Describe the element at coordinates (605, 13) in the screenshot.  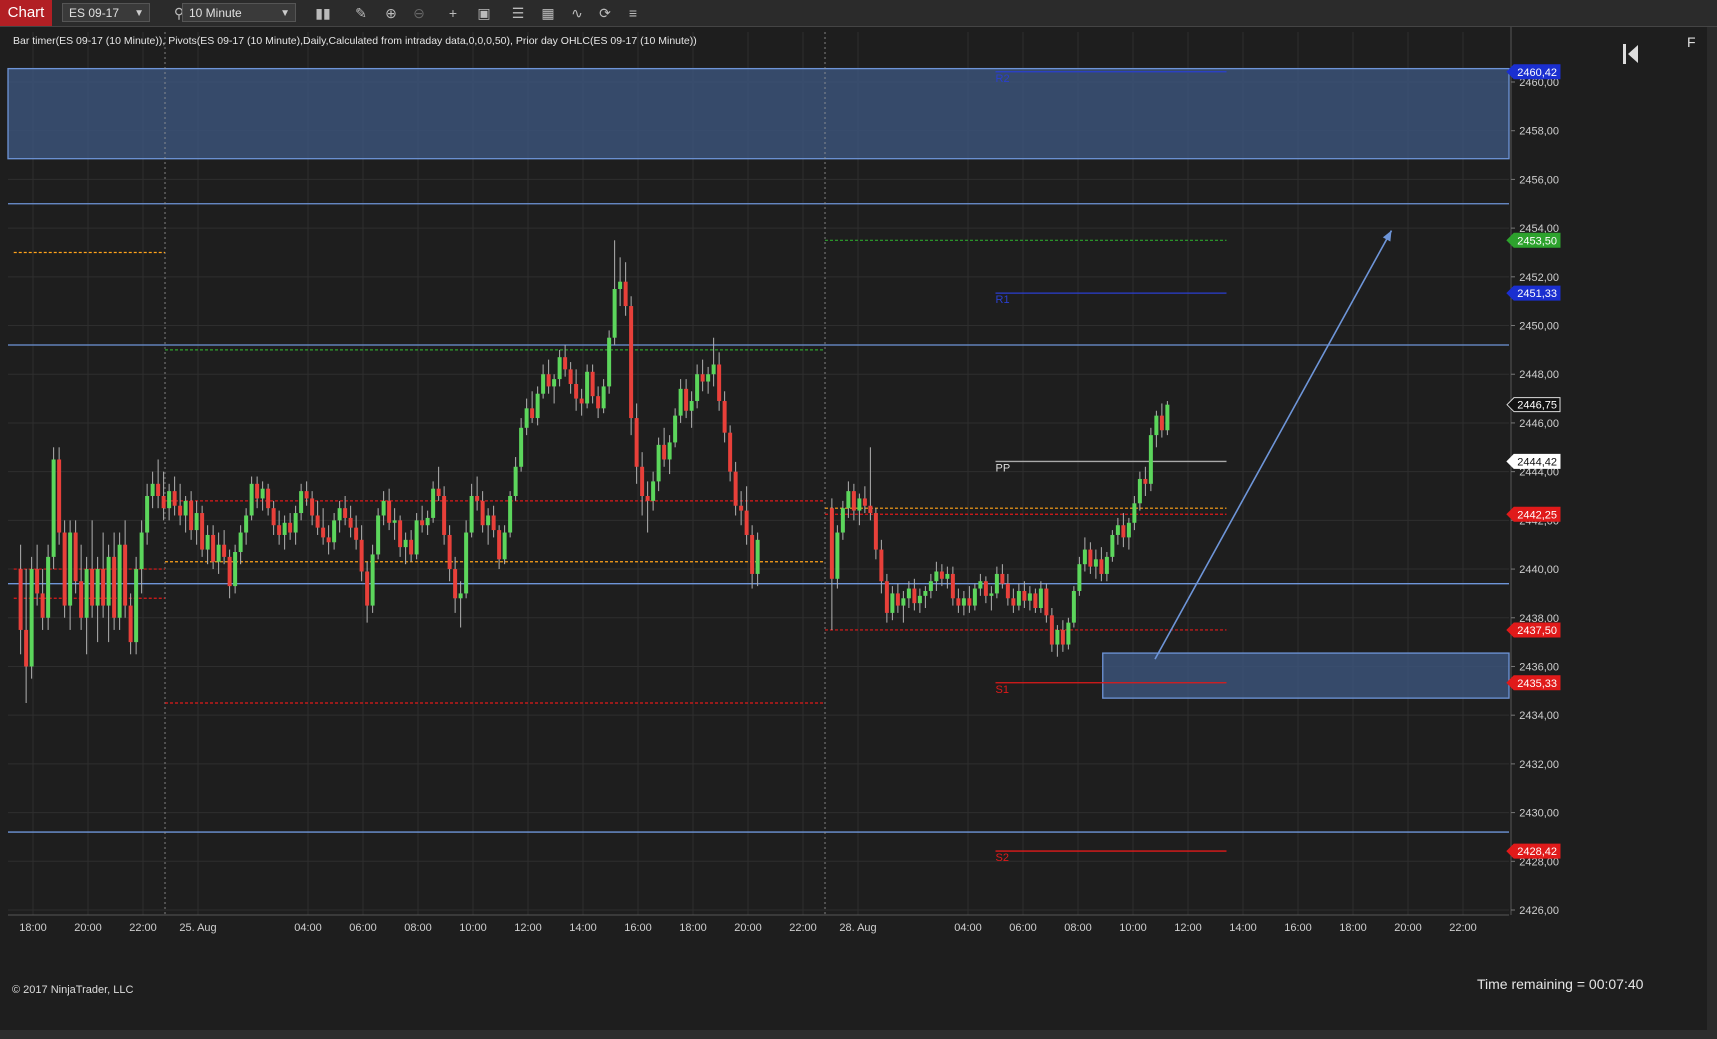
I see `reload-icon: ⟳` at that location.